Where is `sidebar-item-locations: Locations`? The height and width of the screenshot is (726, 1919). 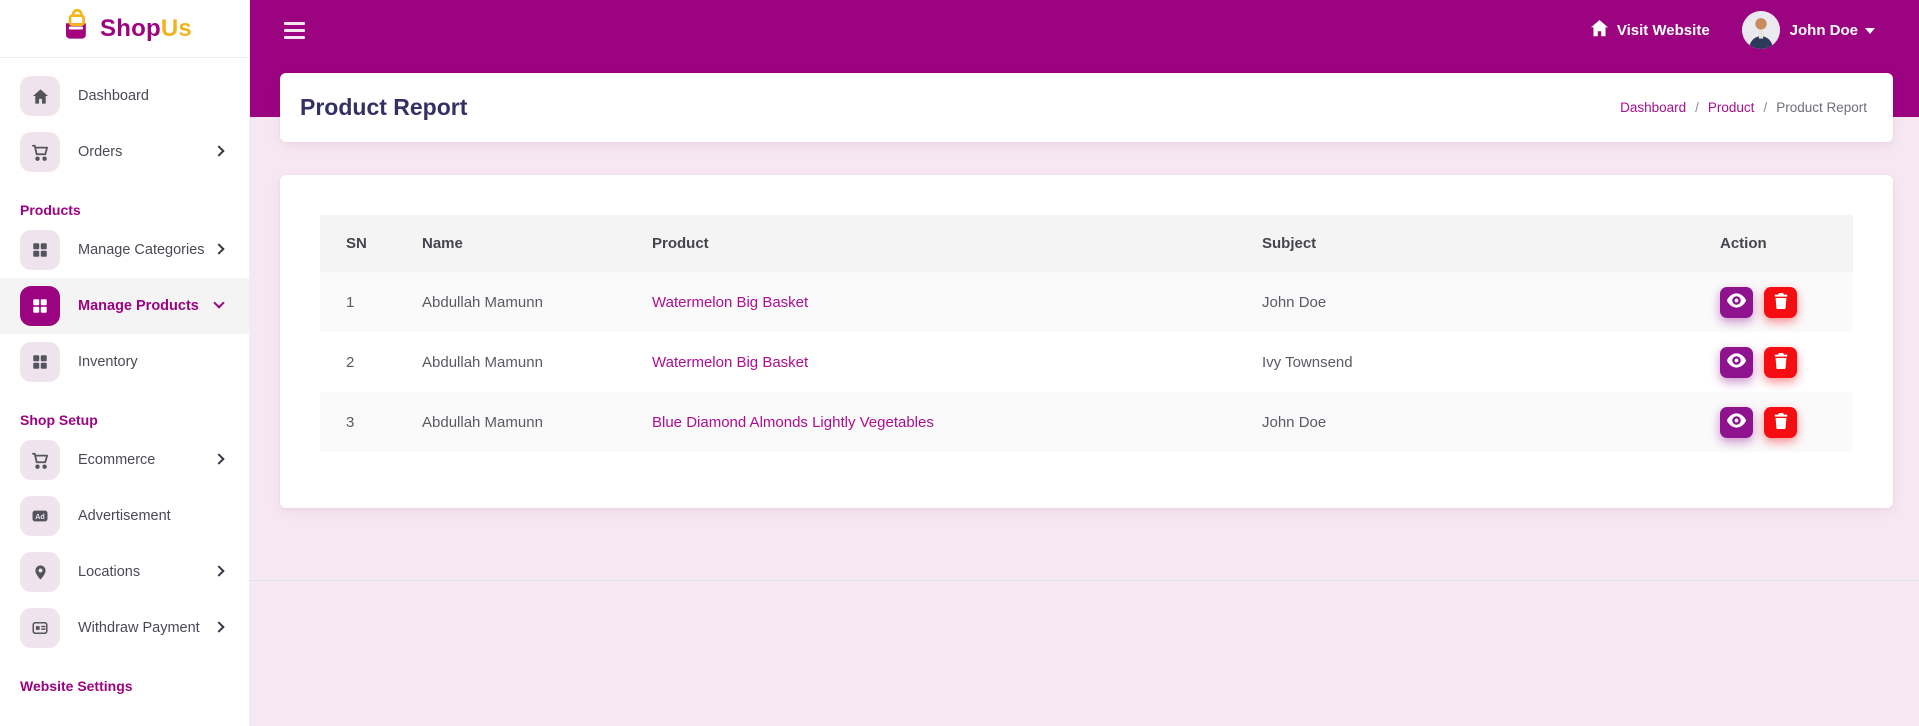 sidebar-item-locations: Locations is located at coordinates (124, 572).